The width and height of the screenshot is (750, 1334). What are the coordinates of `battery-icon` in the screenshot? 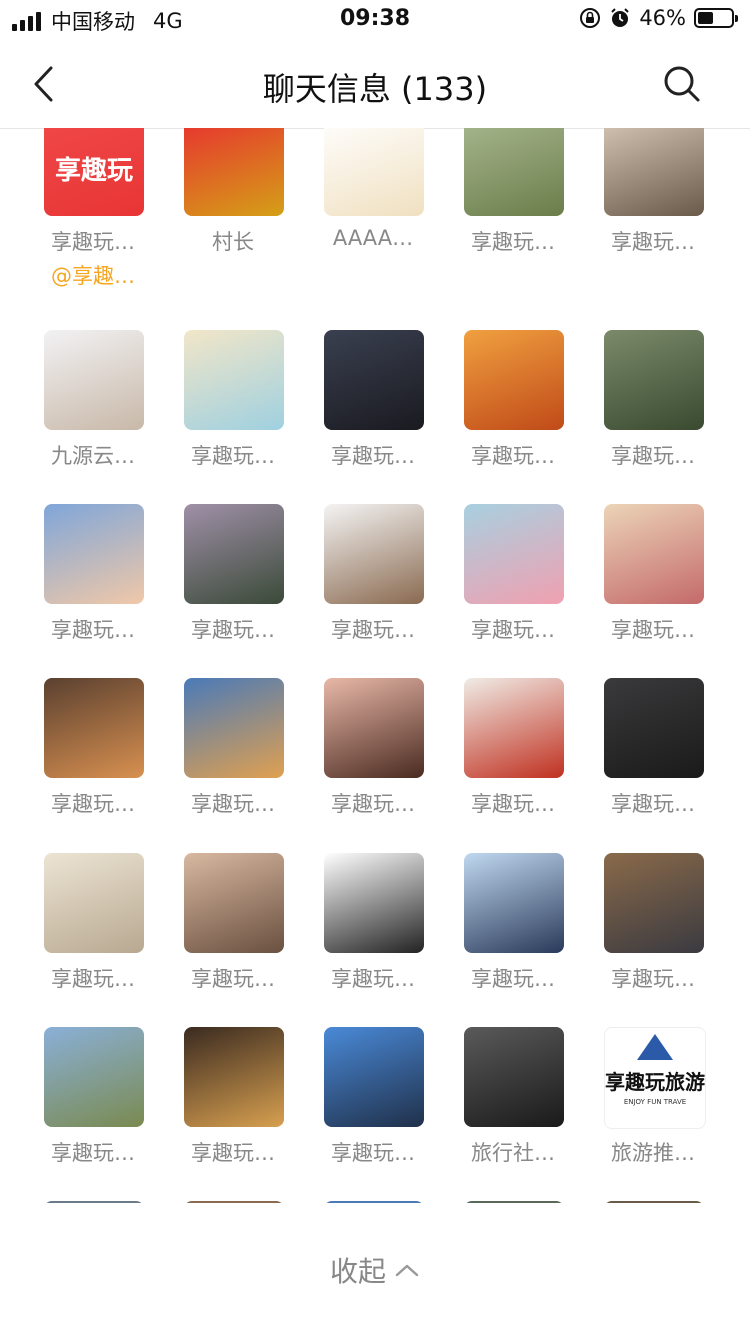 It's located at (716, 18).